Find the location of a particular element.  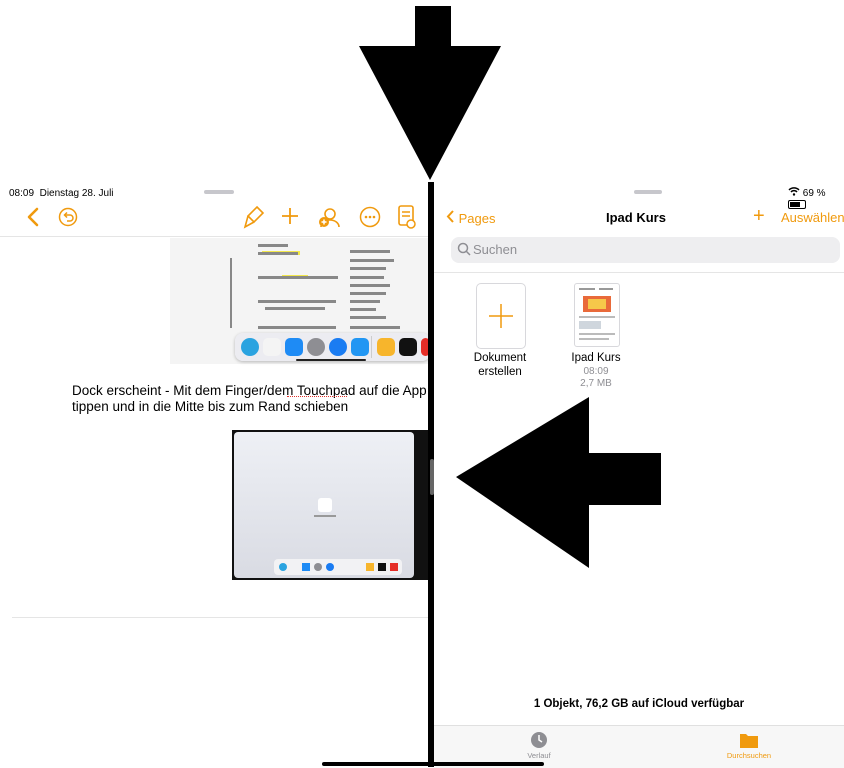

telegram-icon is located at coordinates (250, 347).